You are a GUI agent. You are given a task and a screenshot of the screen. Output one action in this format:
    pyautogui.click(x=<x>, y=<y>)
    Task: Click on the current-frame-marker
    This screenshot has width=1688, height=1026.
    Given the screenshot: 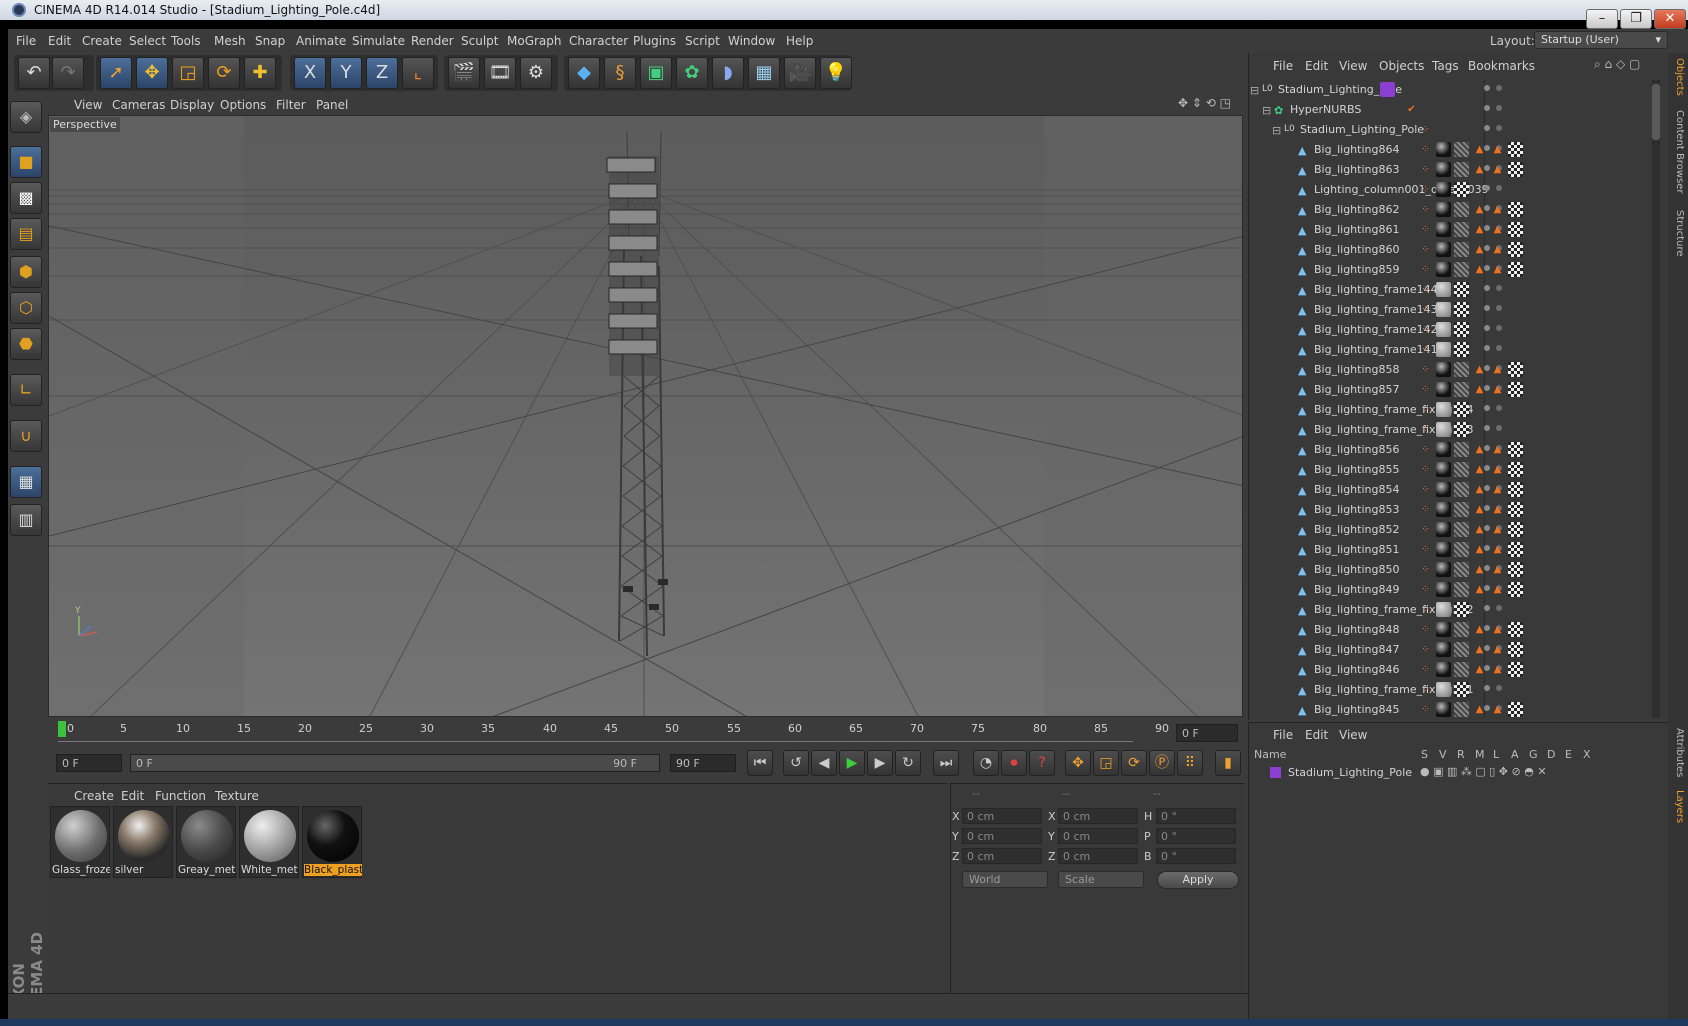 What is the action you would take?
    pyautogui.click(x=62, y=729)
    